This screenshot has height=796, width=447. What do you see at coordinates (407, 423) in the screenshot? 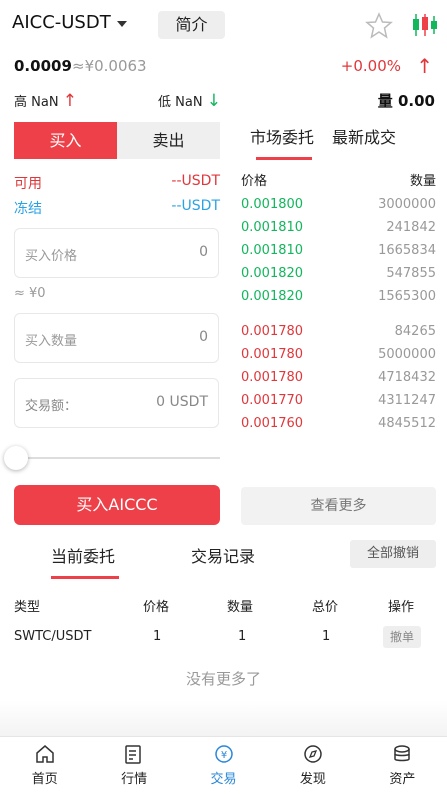
I see `orderbook-qty: 4845512` at bounding box center [407, 423].